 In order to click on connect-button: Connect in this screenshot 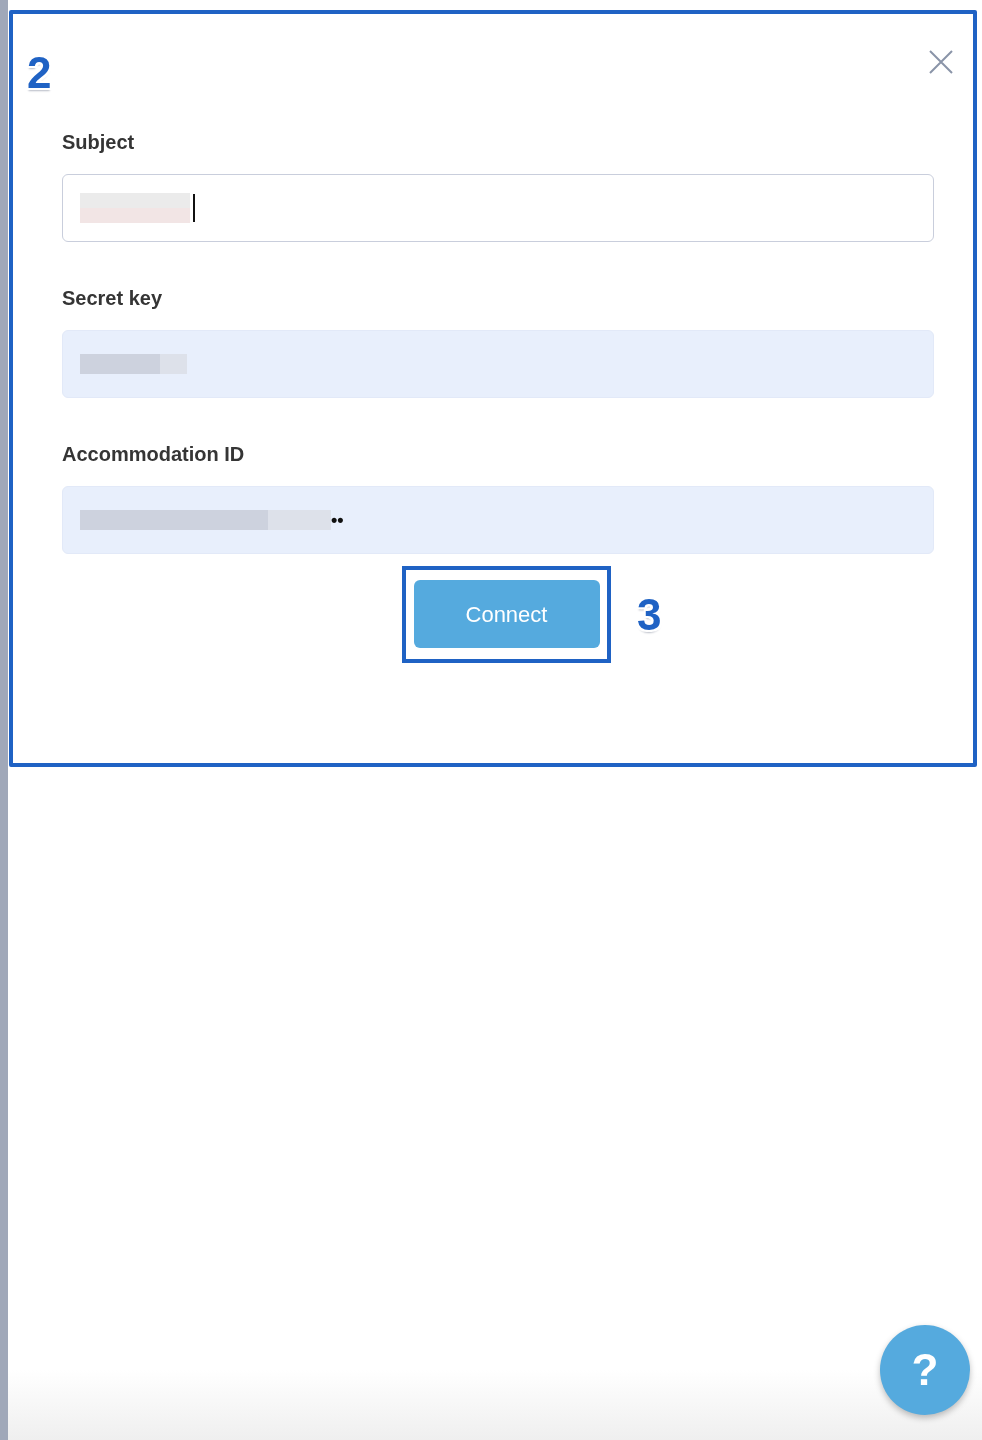, I will do `click(506, 614)`.